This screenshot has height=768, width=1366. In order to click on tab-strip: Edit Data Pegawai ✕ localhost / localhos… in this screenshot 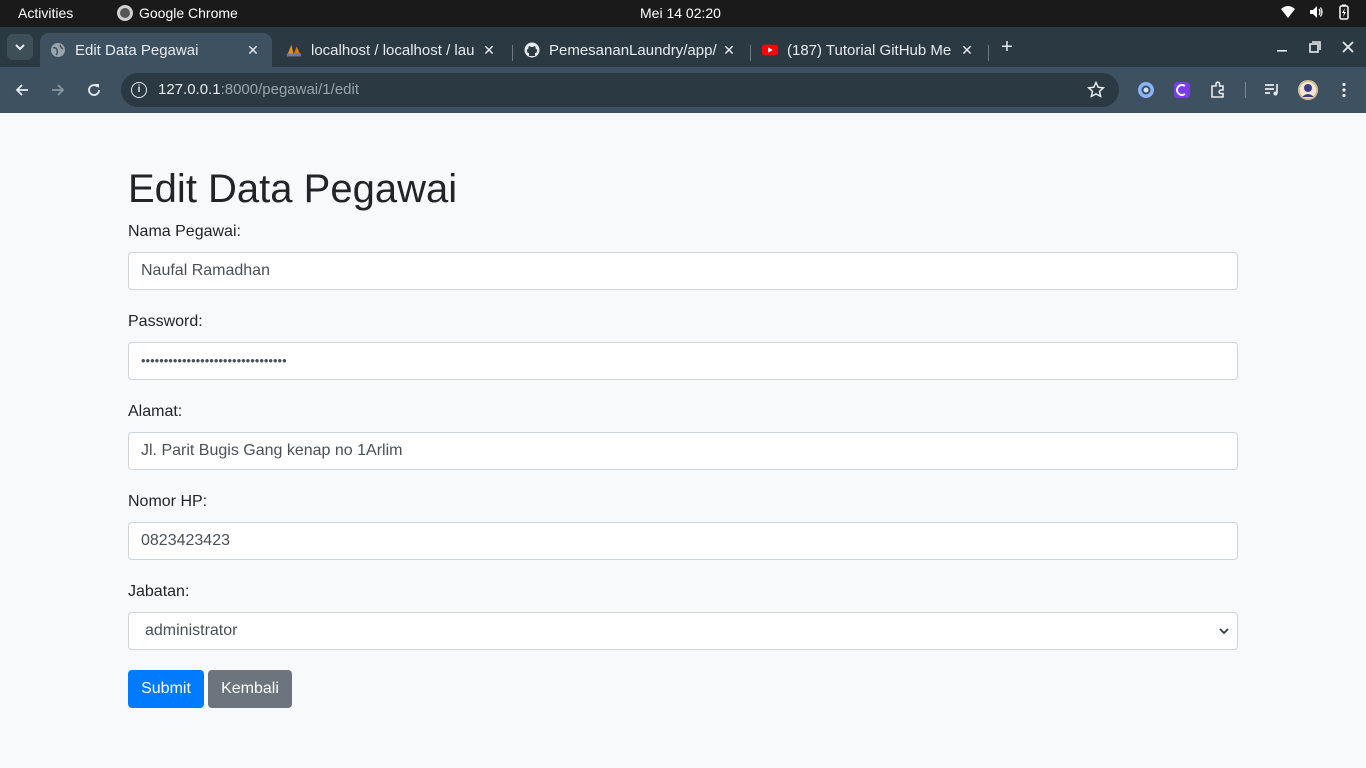, I will do `click(683, 47)`.